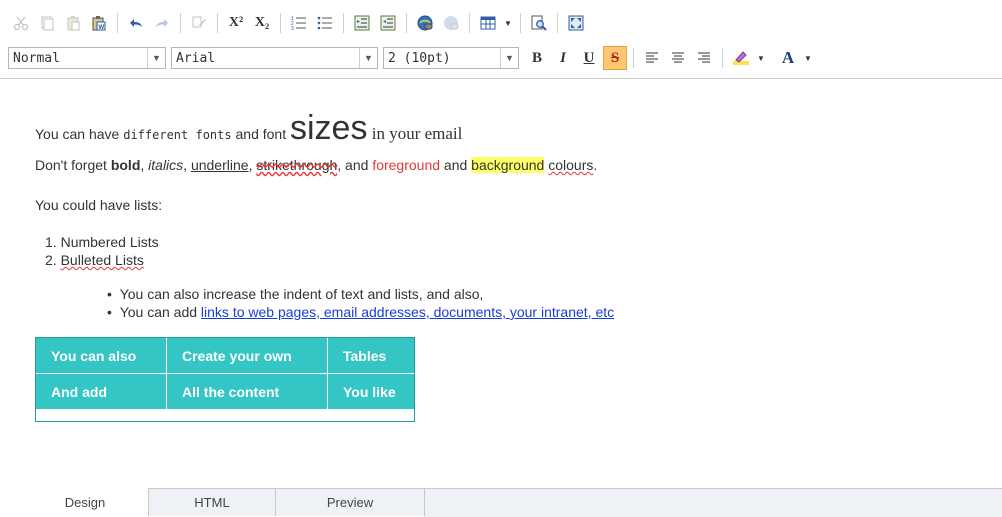 The width and height of the screenshot is (1002, 517). I want to click on list-item: 2. Bulleted Lists, so click(94, 260).